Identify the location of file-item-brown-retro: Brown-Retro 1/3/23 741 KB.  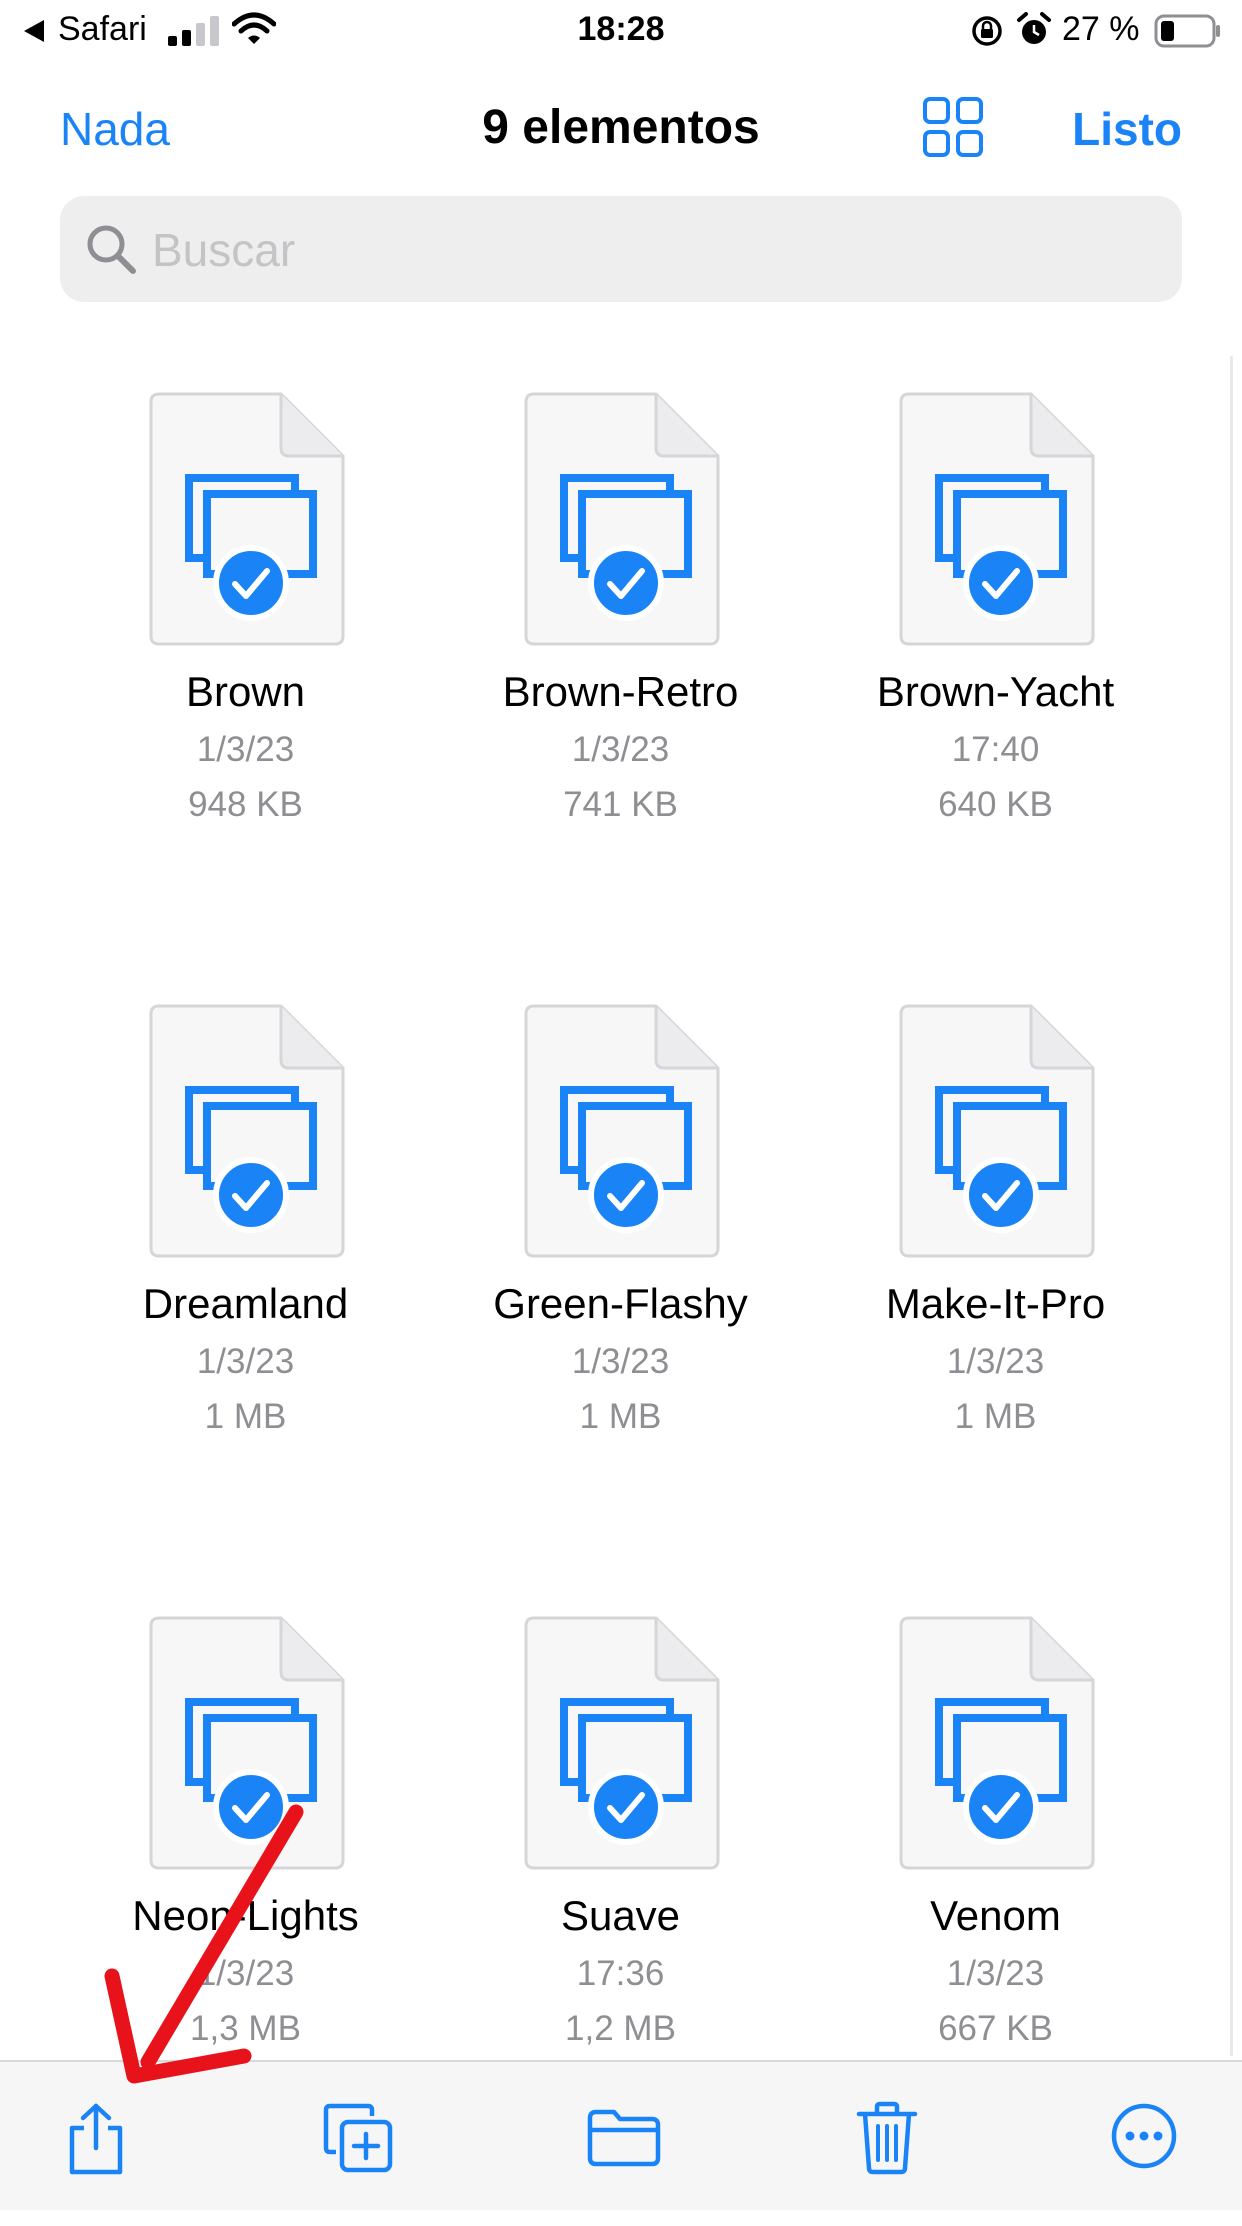
(620, 696).